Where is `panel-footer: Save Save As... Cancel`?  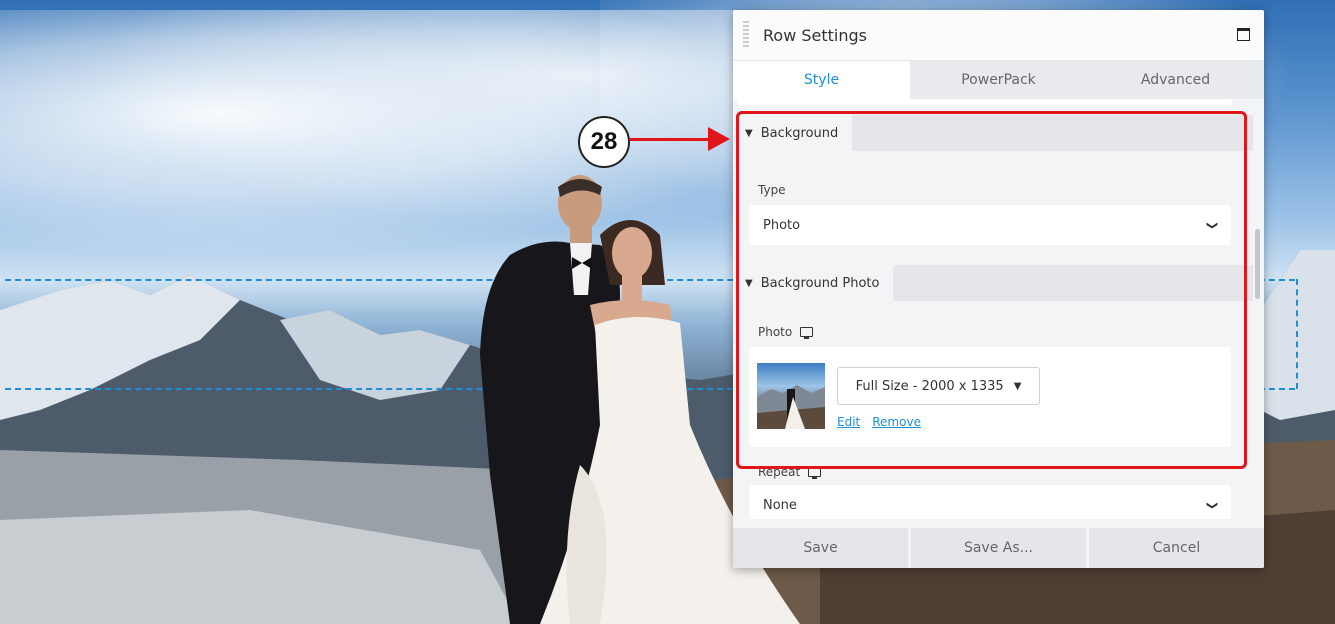
panel-footer: Save Save As... Cancel is located at coordinates (998, 548).